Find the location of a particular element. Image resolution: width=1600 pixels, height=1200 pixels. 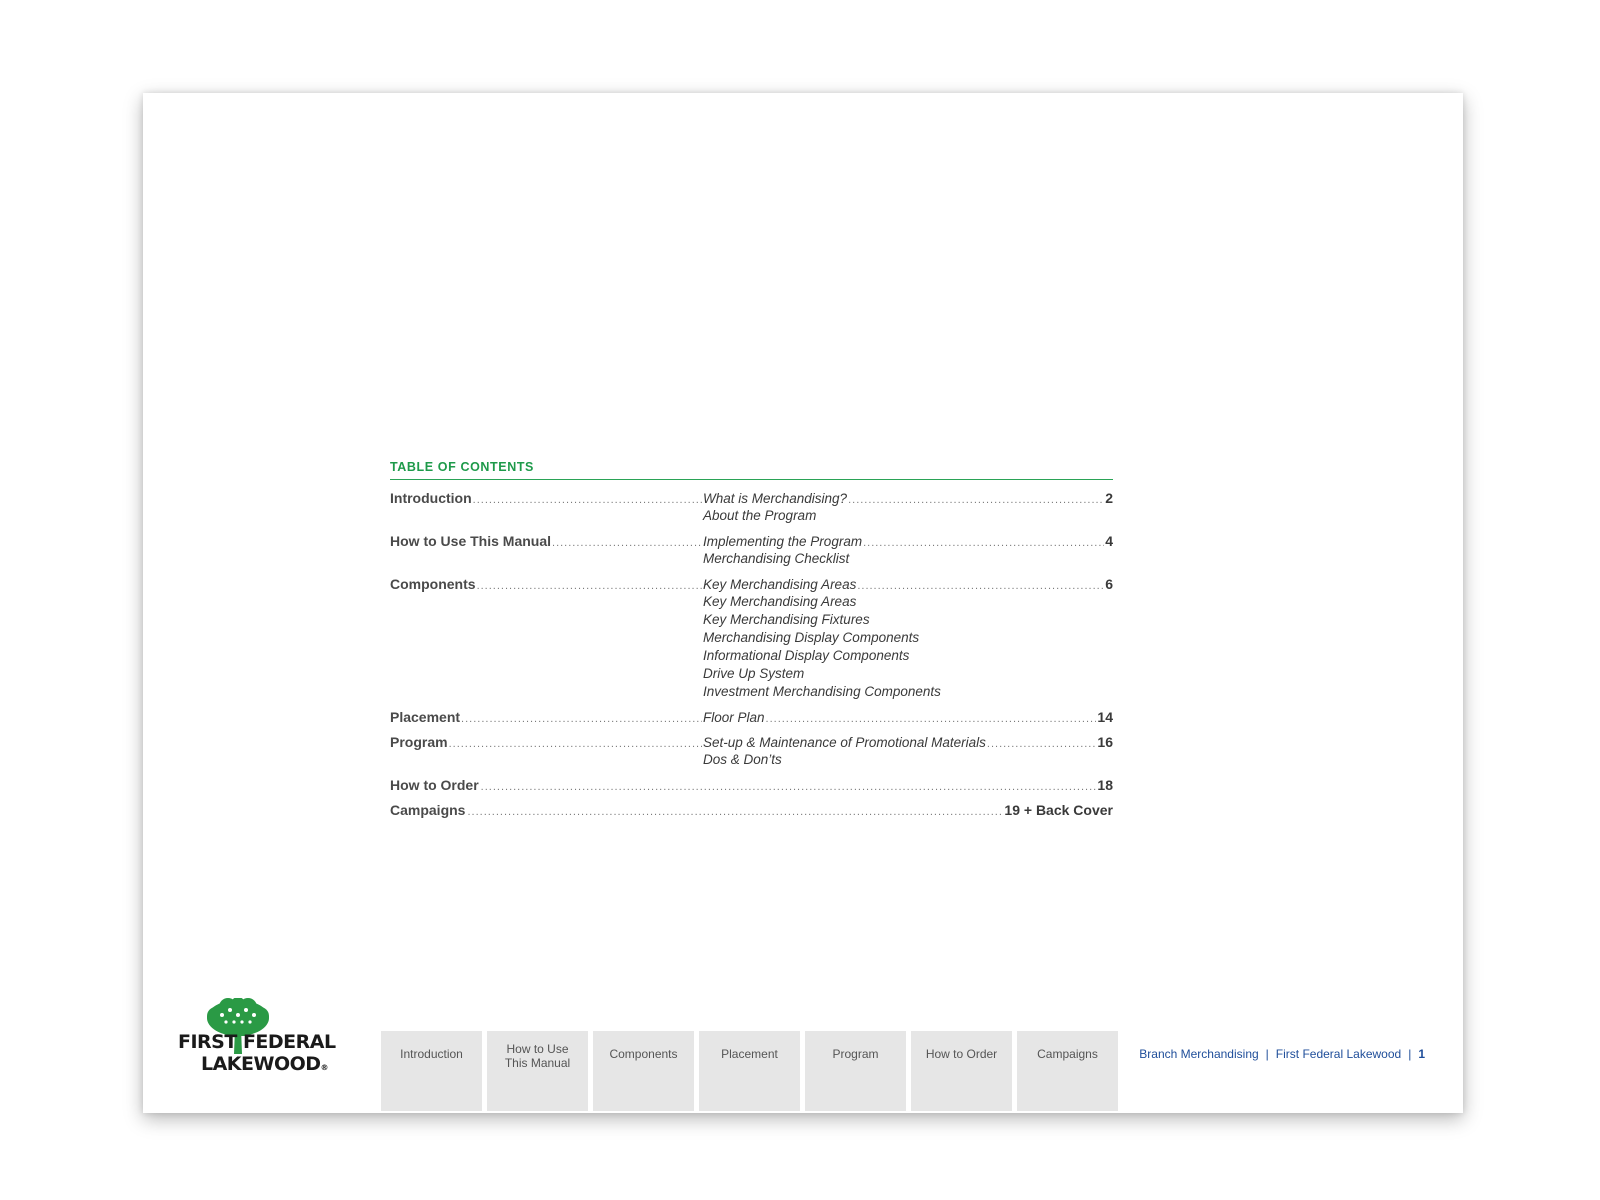

toc-row: Components Key Merchandising Areas 6 is located at coordinates (751, 585).